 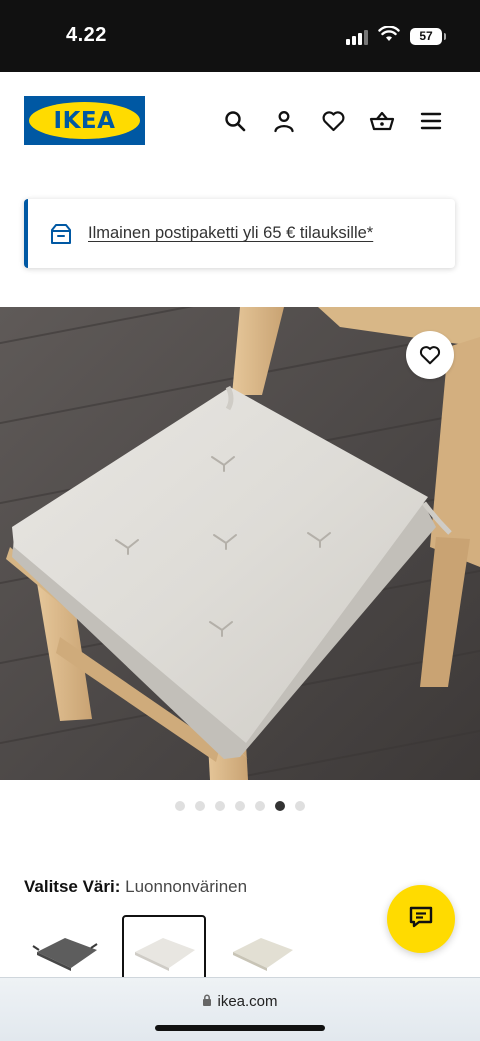 What do you see at coordinates (72, 886) in the screenshot?
I see `color-label-title: Valitse Väri:` at bounding box center [72, 886].